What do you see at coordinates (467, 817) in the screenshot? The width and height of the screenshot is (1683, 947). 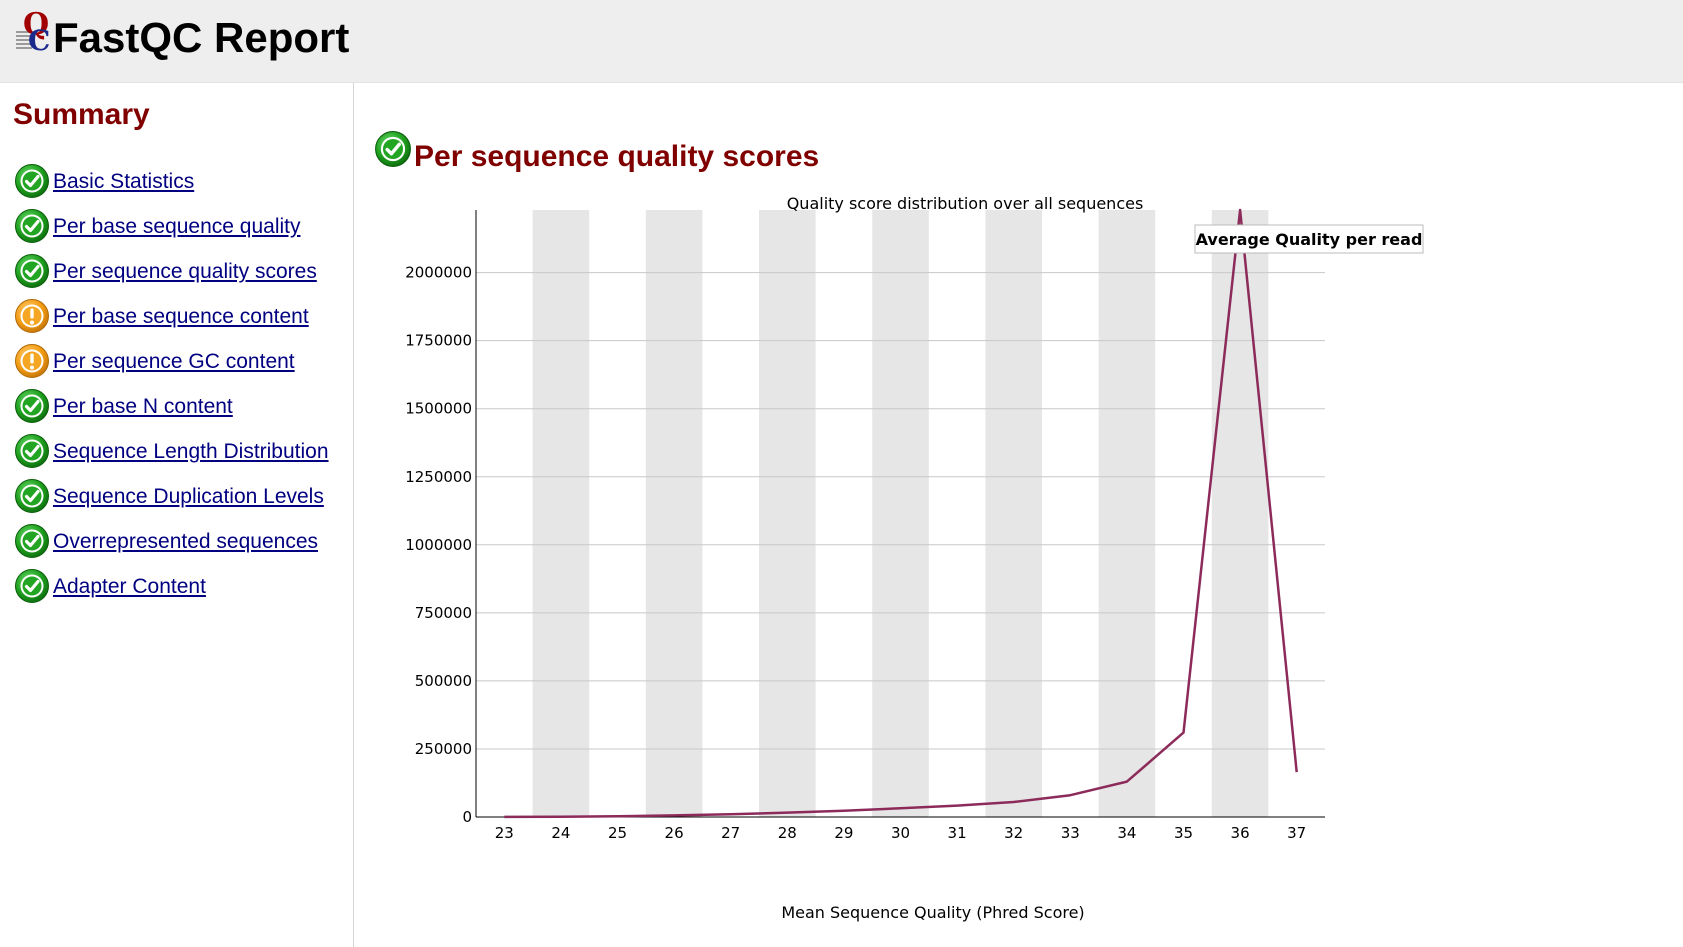 I see `y-tick-label: 0` at bounding box center [467, 817].